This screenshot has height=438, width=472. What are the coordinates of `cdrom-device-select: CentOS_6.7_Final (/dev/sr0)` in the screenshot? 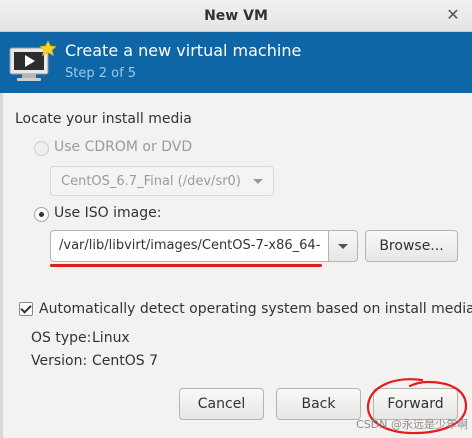 It's located at (162, 181).